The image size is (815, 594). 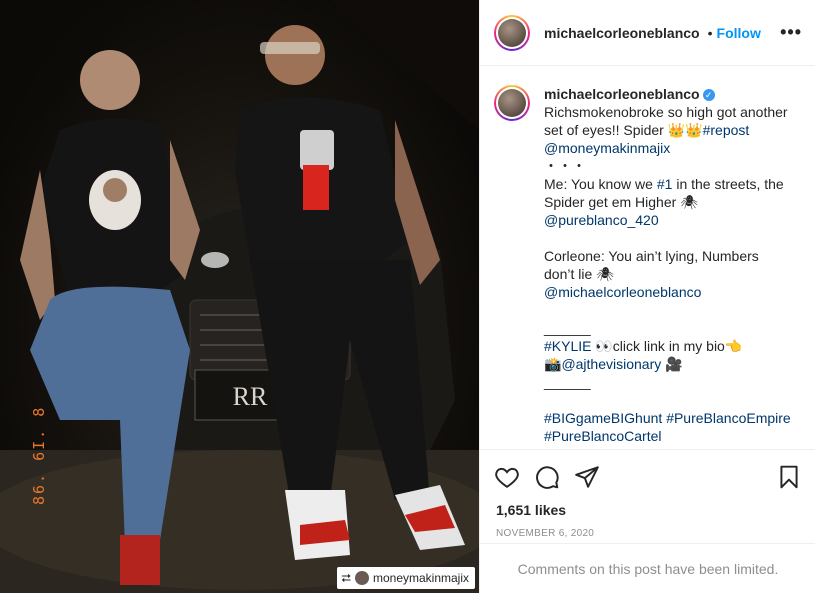 What do you see at coordinates (622, 33) in the screenshot?
I see `author-username: michaelcorleoneblanco` at bounding box center [622, 33].